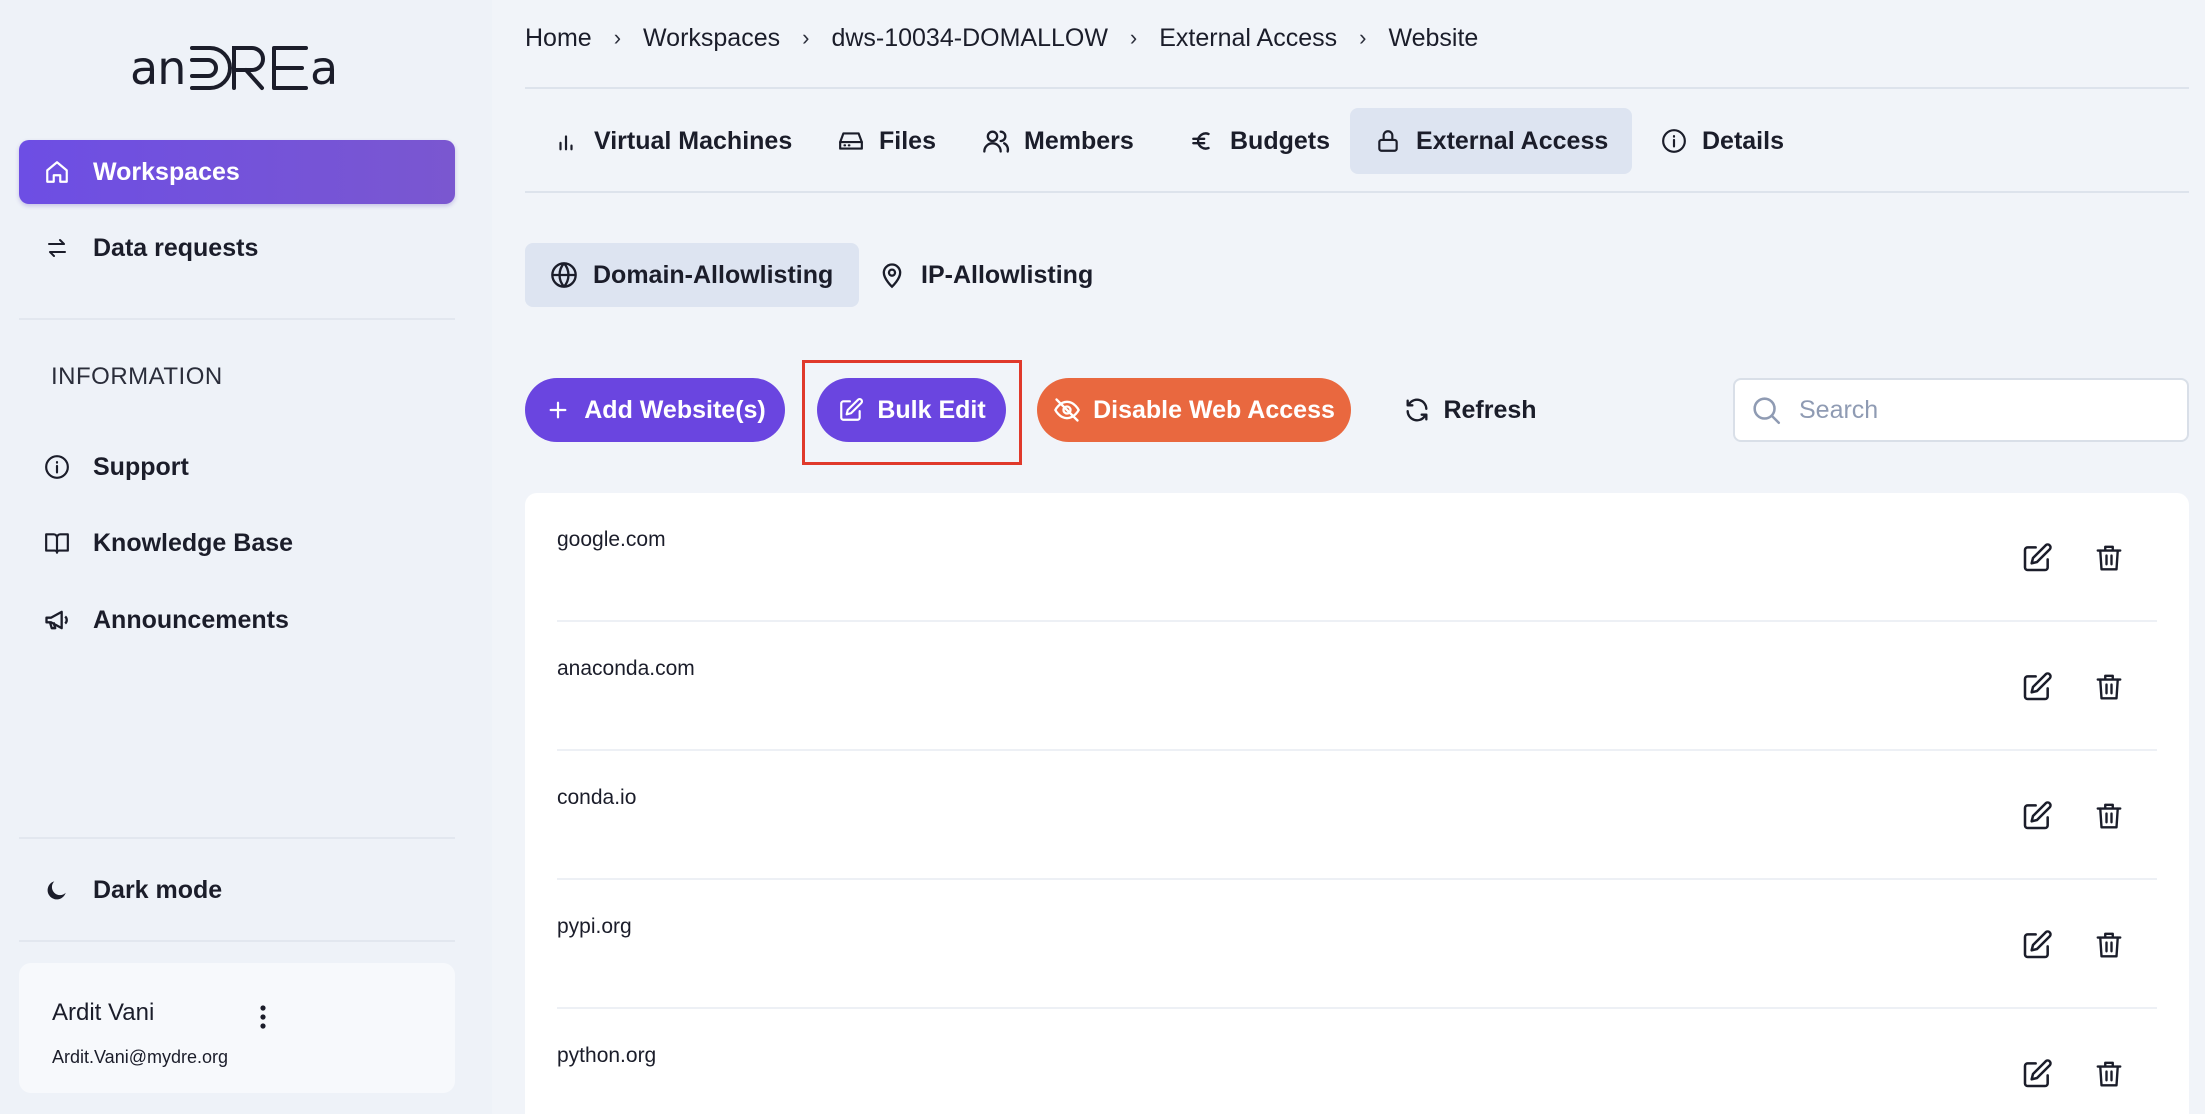 The width and height of the screenshot is (2205, 1114). Describe the element at coordinates (626, 668) in the screenshot. I see `domain-name: anaconda.com` at that location.